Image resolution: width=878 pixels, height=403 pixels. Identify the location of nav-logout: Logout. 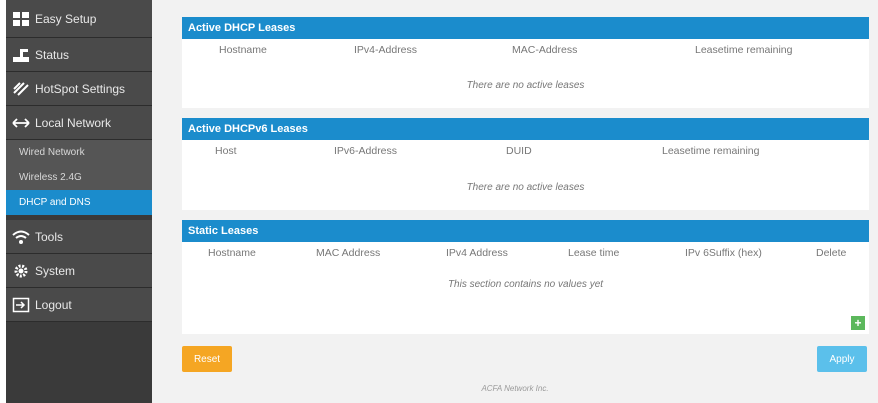
(79, 305).